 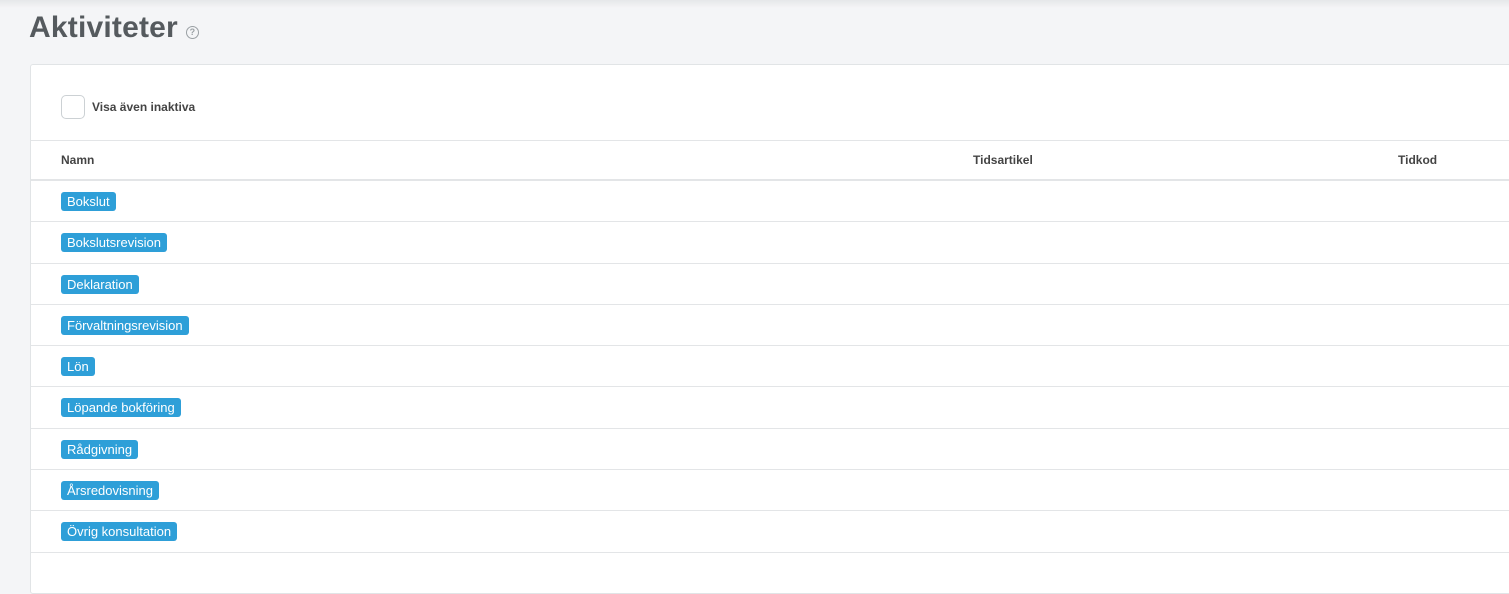 What do you see at coordinates (143, 107) in the screenshot?
I see `show-inactive-label: Visa även inaktiva` at bounding box center [143, 107].